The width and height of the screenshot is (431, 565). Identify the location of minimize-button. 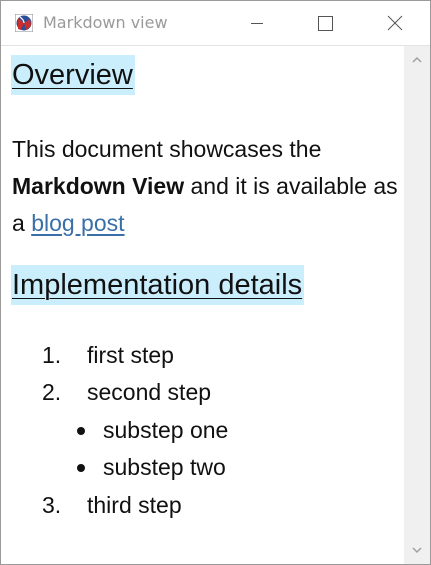
(257, 23).